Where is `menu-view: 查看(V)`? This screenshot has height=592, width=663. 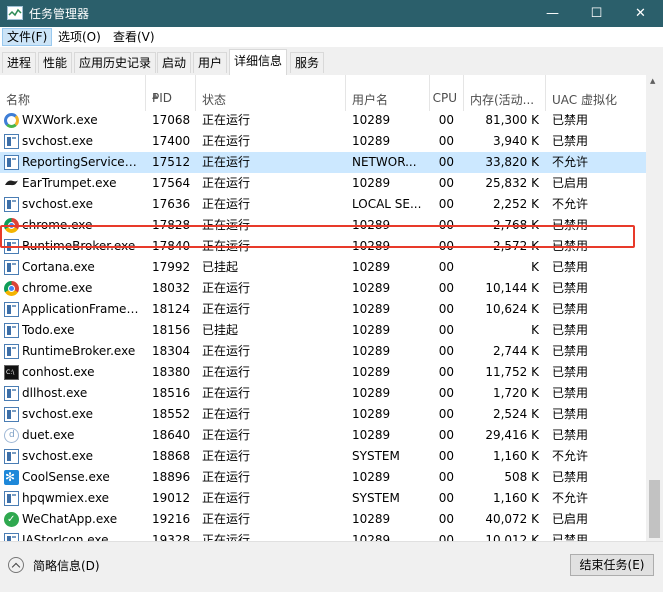 menu-view: 查看(V) is located at coordinates (134, 37).